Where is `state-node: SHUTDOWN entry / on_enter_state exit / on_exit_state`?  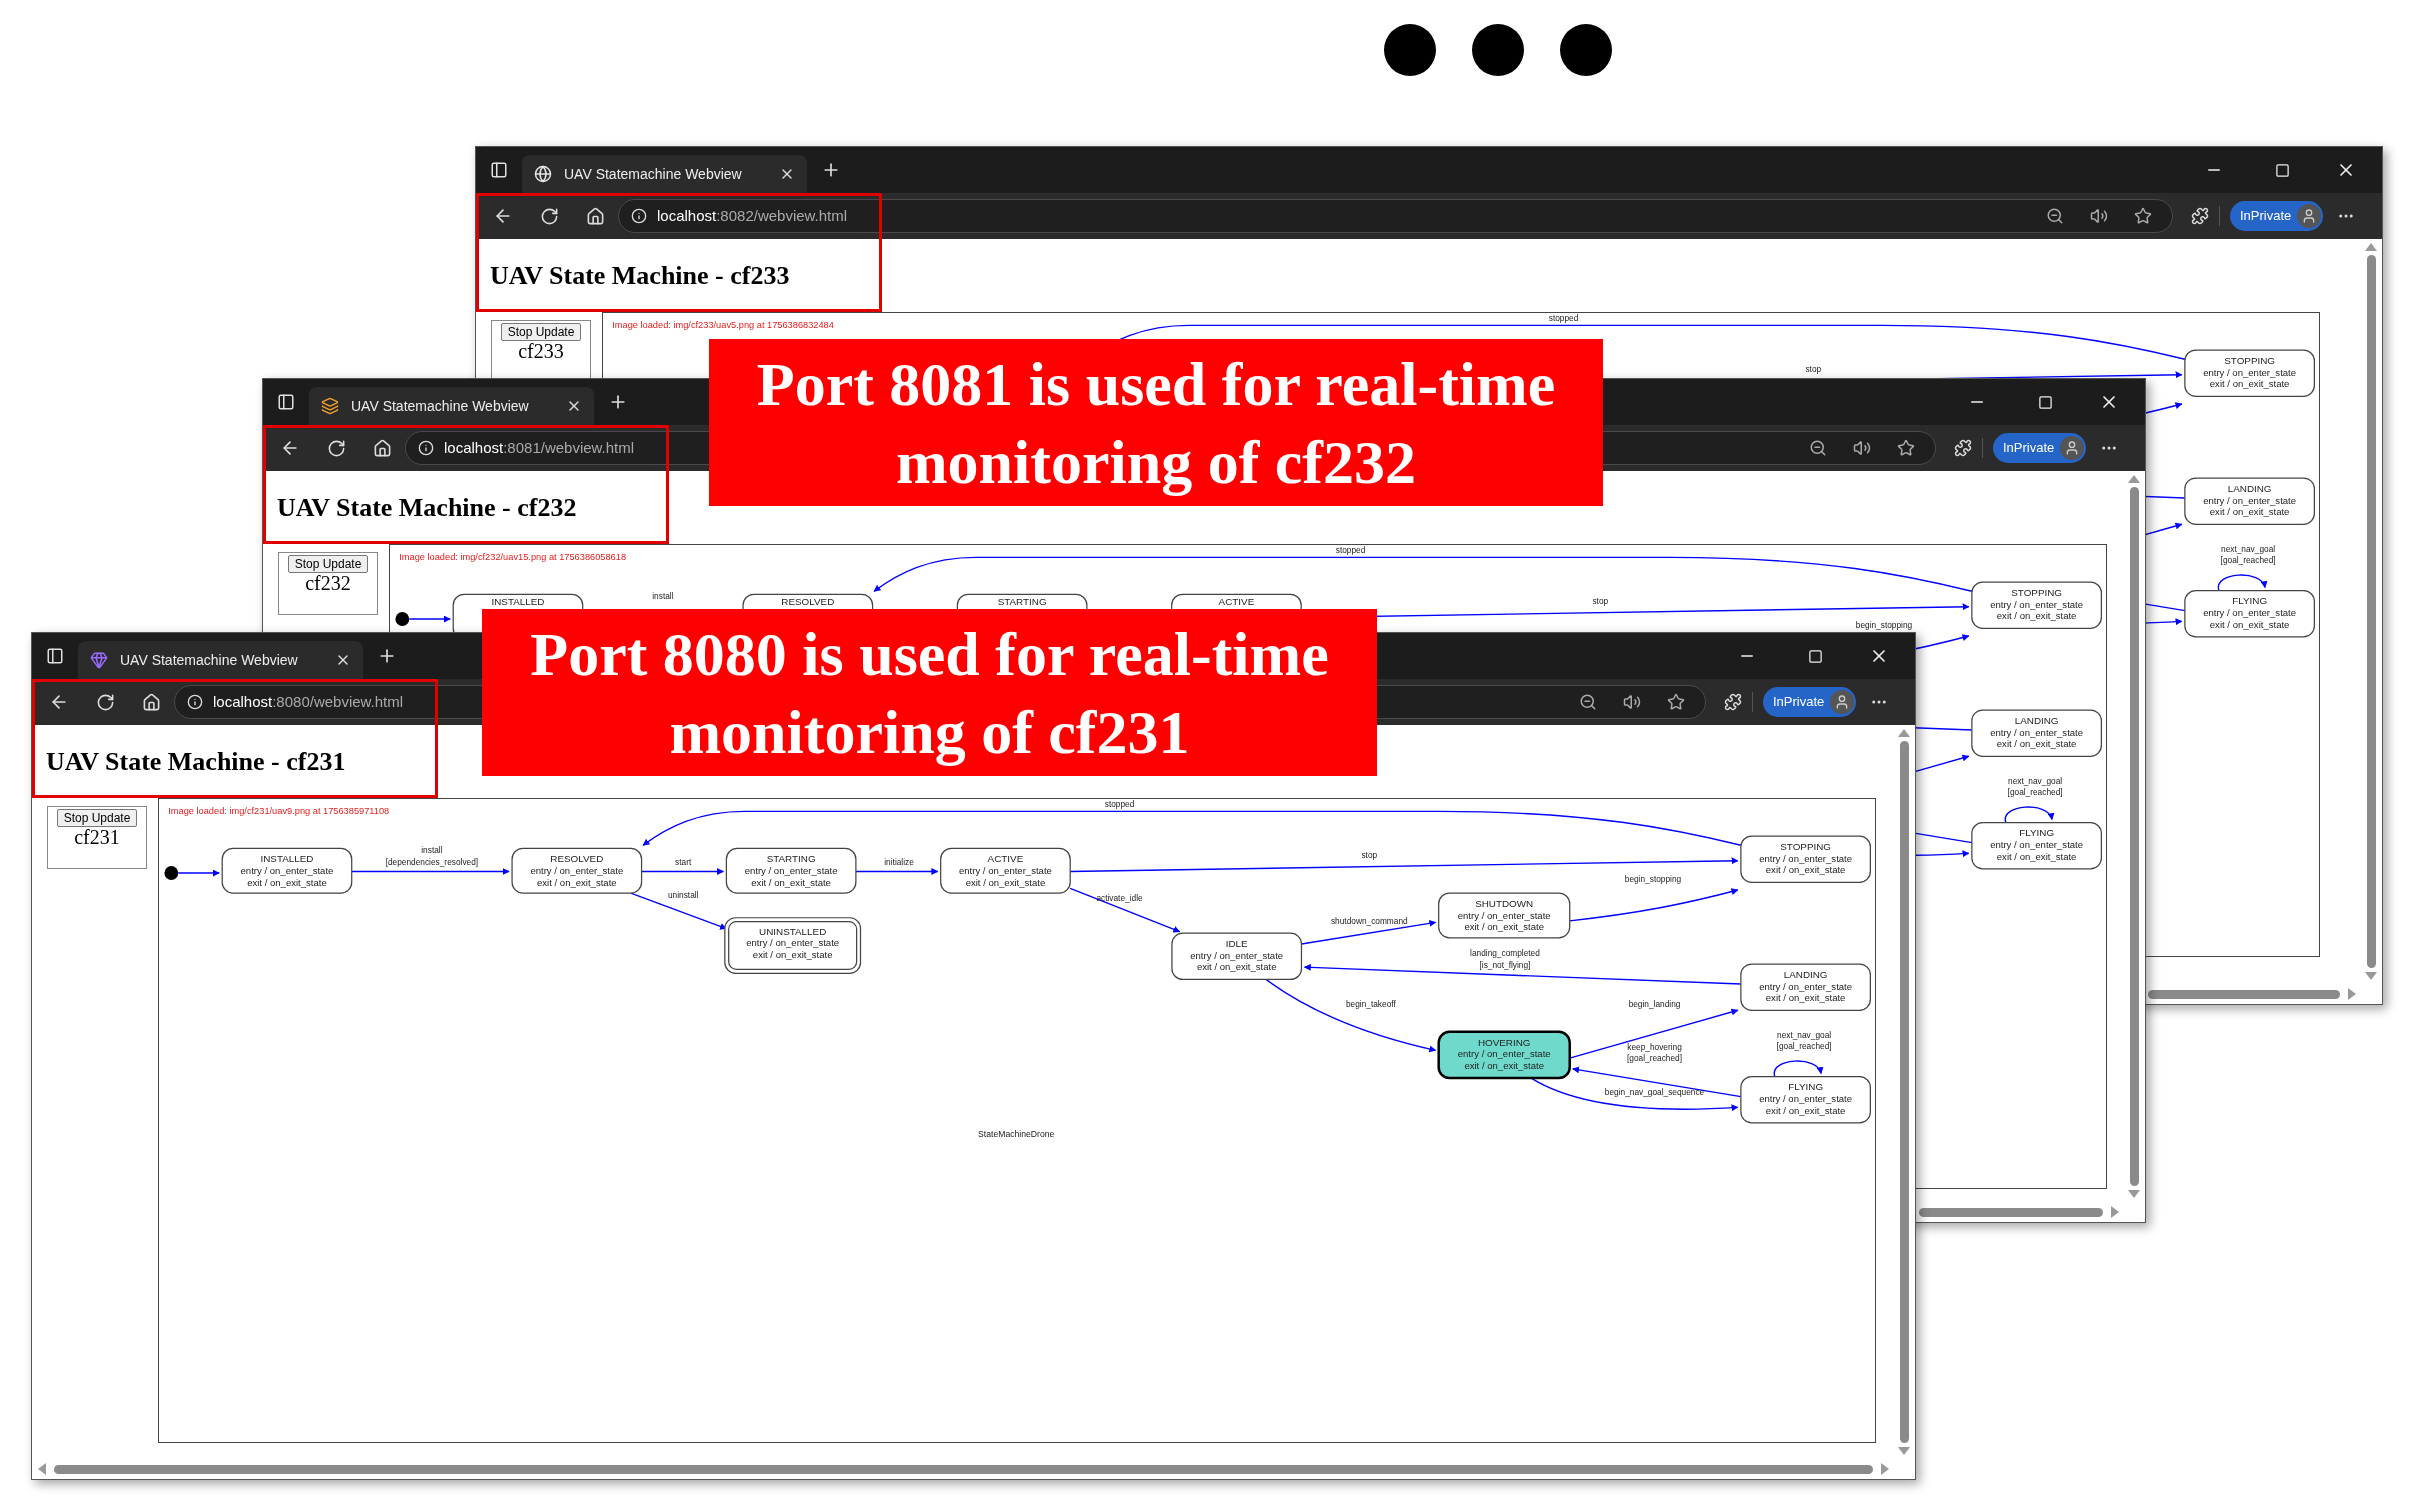
state-node: SHUTDOWN entry / on_enter_state exit / on_exit_state is located at coordinates (1504, 915).